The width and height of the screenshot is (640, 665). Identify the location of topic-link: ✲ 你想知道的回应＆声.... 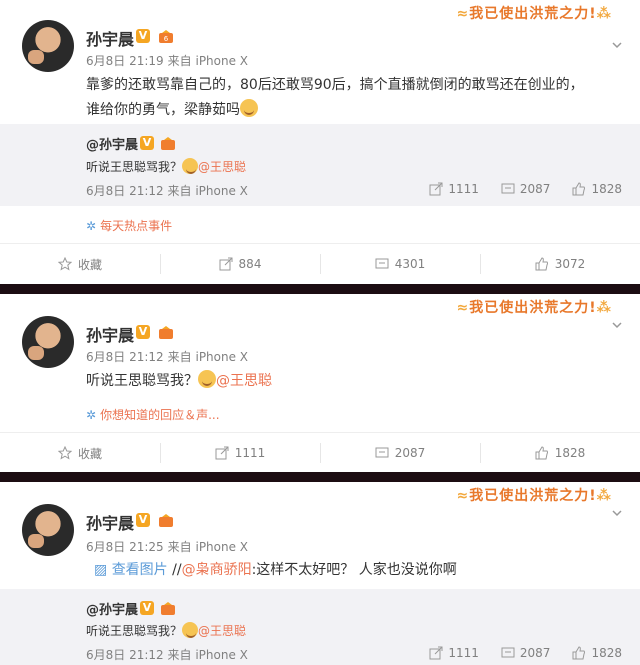
(153, 414).